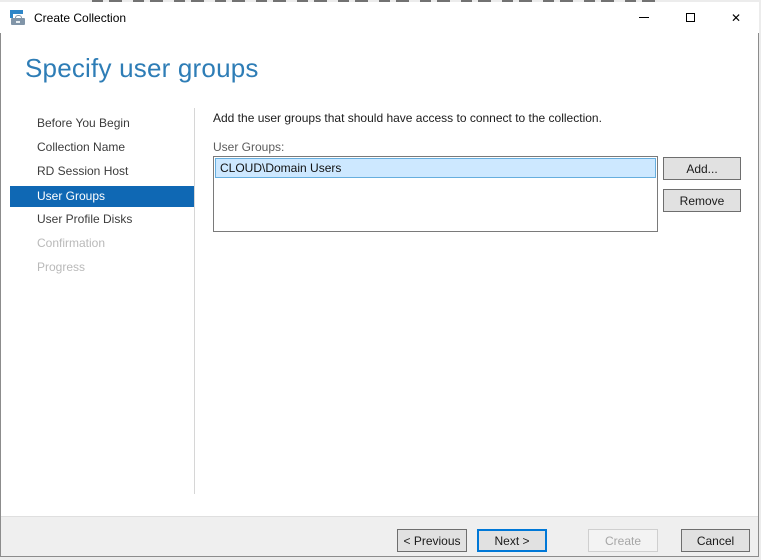 This screenshot has height=560, width=761. What do you see at coordinates (623, 540) in the screenshot?
I see `create-button: Create` at bounding box center [623, 540].